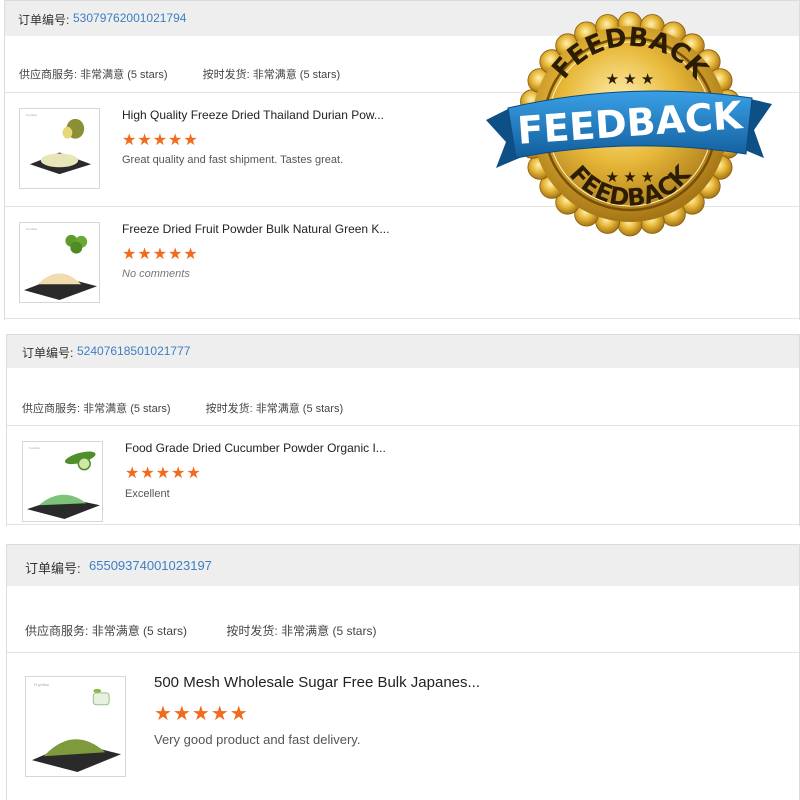  I want to click on durian-powder-image: Fuyhitan, so click(59, 144).